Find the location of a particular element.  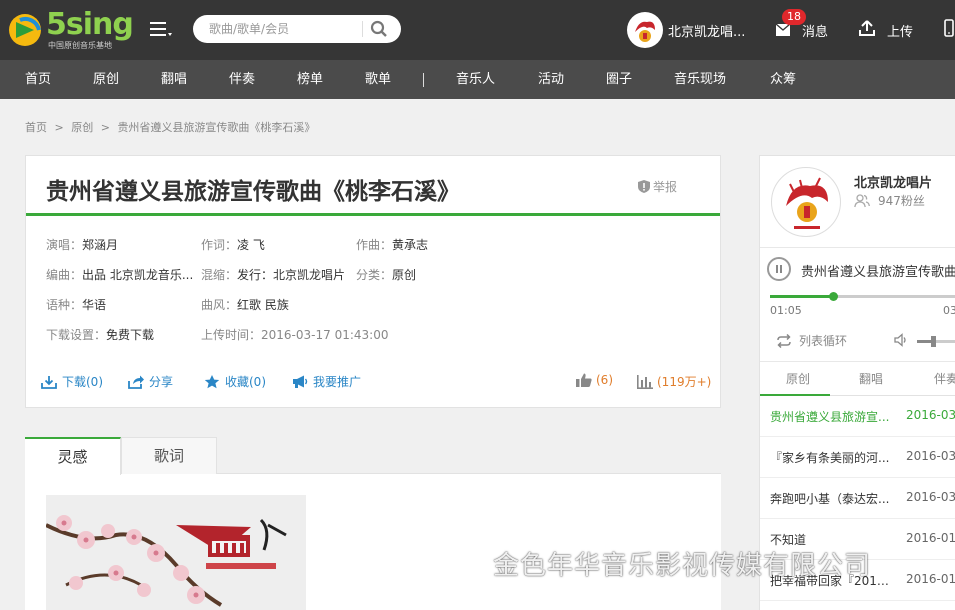

download-icon is located at coordinates (49, 382).